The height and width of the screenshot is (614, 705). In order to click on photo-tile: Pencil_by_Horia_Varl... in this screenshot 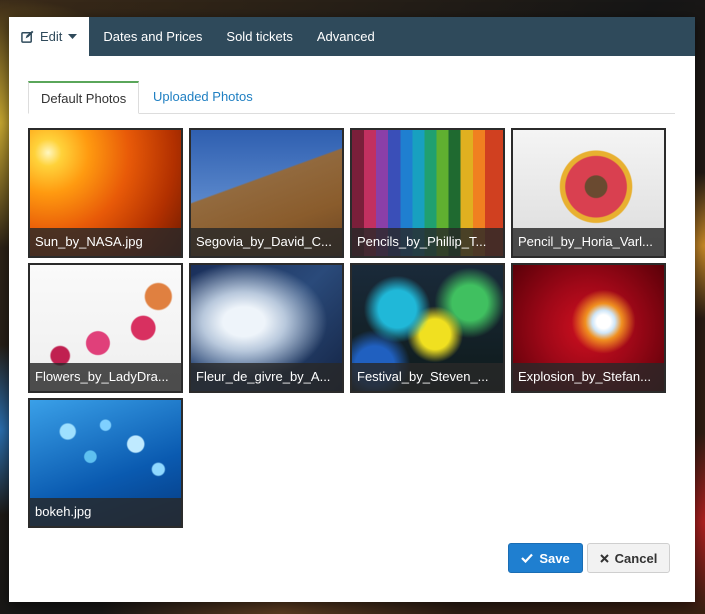, I will do `click(588, 193)`.